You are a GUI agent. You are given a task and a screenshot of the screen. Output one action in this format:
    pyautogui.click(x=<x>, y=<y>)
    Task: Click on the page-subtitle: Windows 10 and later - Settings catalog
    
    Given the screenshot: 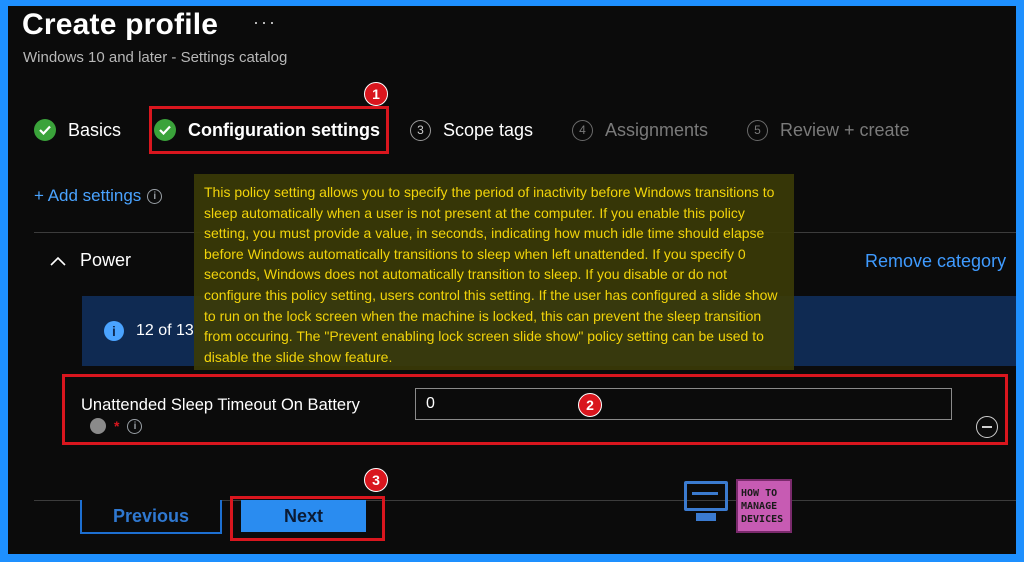 What is the action you would take?
    pyautogui.click(x=155, y=57)
    